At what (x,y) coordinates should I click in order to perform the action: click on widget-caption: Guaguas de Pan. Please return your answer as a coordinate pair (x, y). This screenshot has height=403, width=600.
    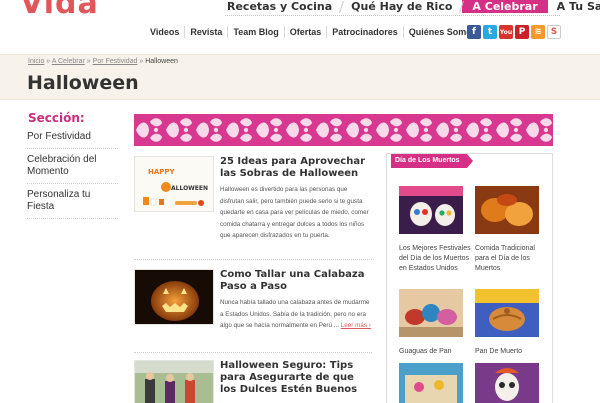
    Looking at the image, I should click on (436, 352).